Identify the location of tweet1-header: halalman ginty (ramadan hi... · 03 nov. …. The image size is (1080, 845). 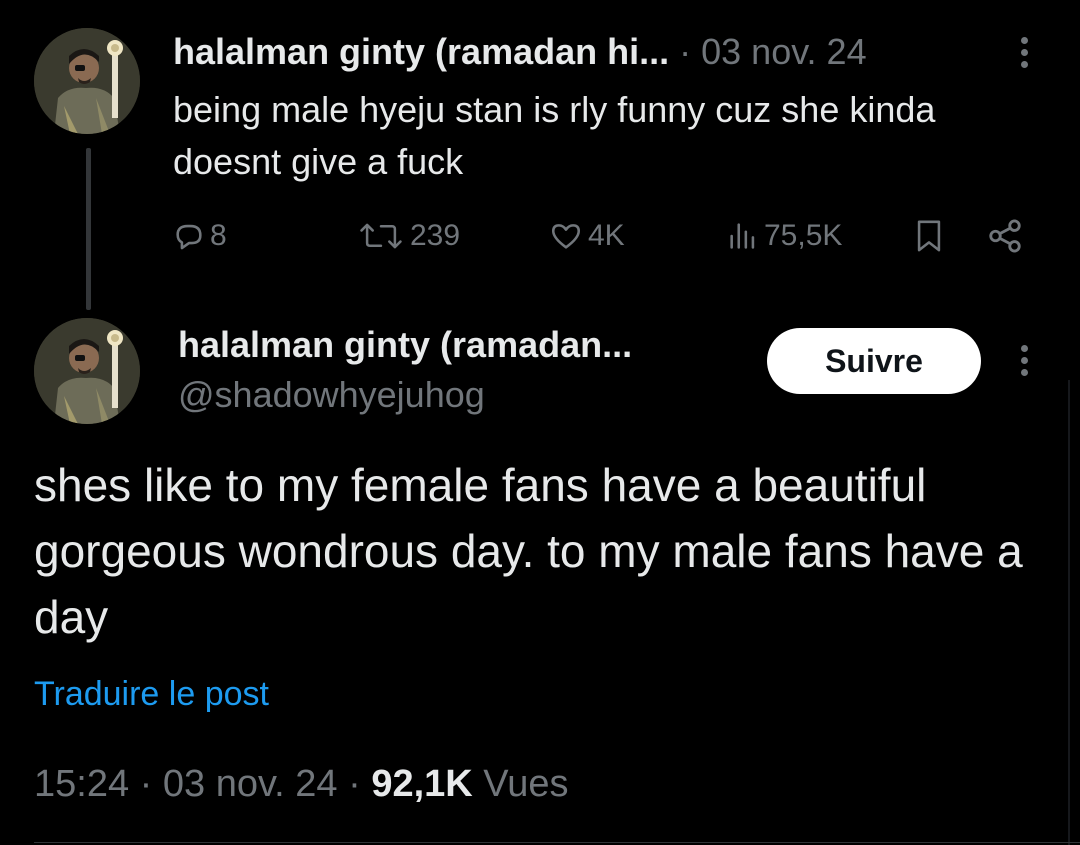
(520, 52).